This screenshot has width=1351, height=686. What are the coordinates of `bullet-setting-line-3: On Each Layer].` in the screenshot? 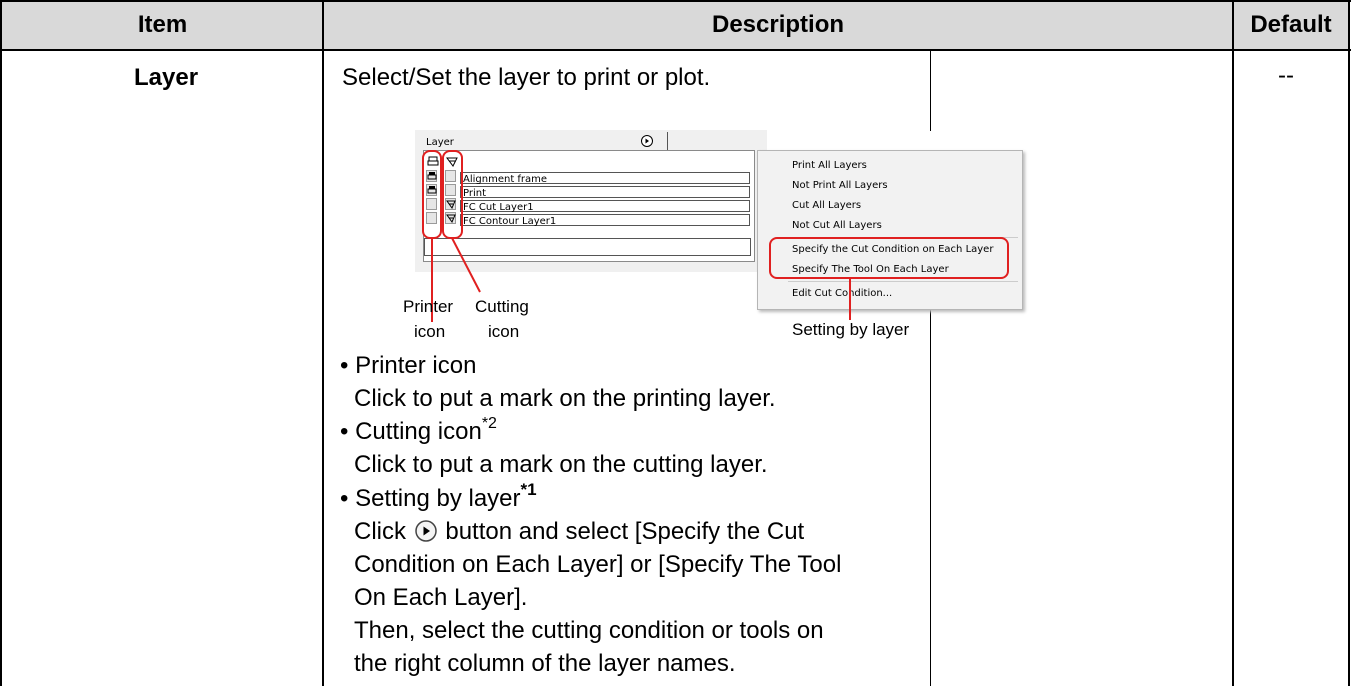 It's located at (441, 597).